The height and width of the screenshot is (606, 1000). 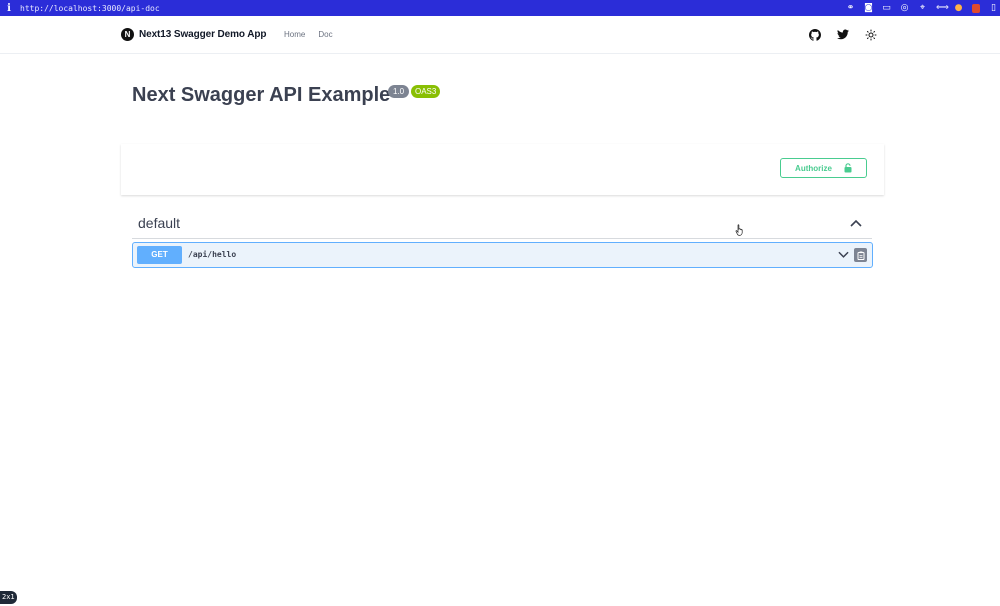 What do you see at coordinates (843, 255) in the screenshot?
I see `chevron-down-icon` at bounding box center [843, 255].